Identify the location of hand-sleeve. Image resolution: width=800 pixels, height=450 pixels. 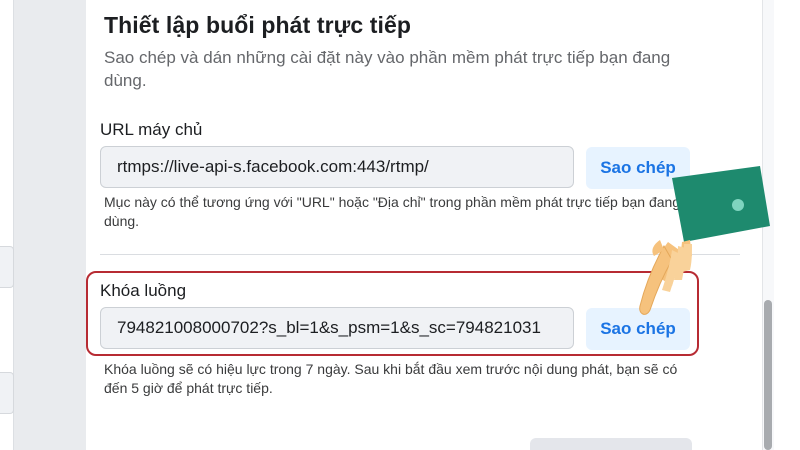
(721, 204).